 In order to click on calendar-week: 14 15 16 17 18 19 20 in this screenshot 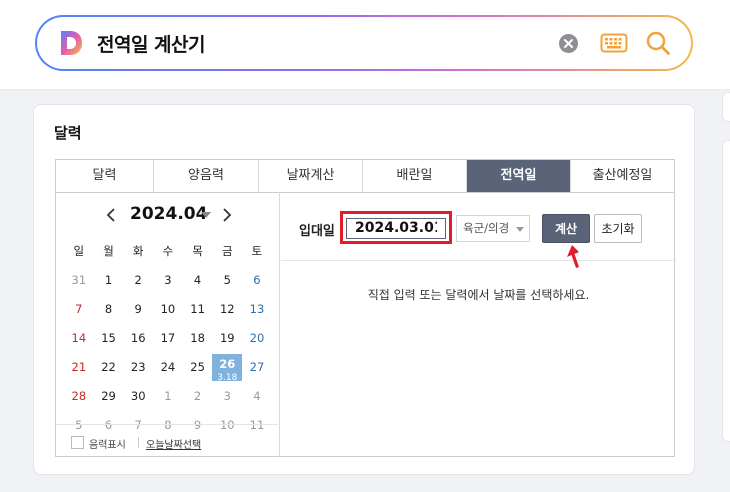, I will do `click(168, 338)`.